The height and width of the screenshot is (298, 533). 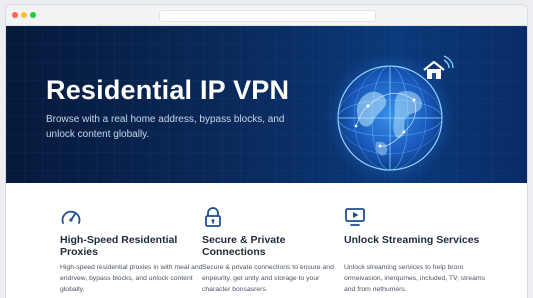 What do you see at coordinates (244, 246) in the screenshot?
I see `feature-title: Secure & Private Connections` at bounding box center [244, 246].